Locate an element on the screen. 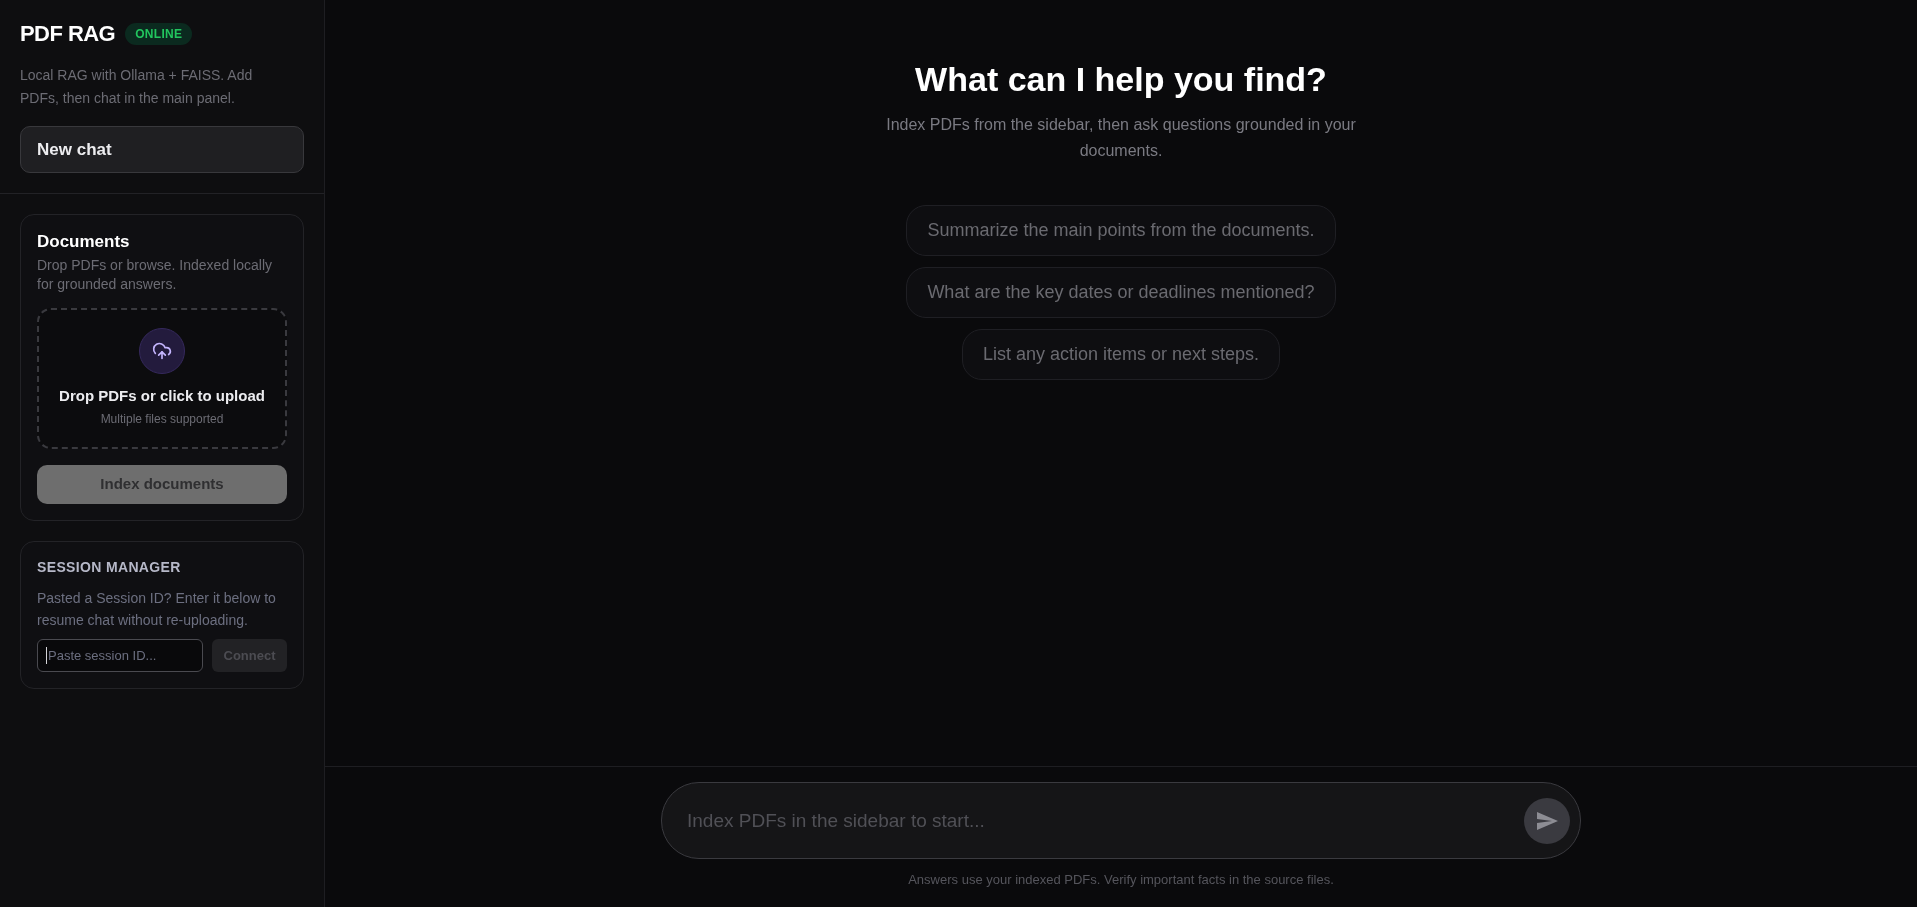 The image size is (1917, 907). documents-description: Drop PDFs or browse. Indexed locally for grounded answers. is located at coordinates (155, 275).